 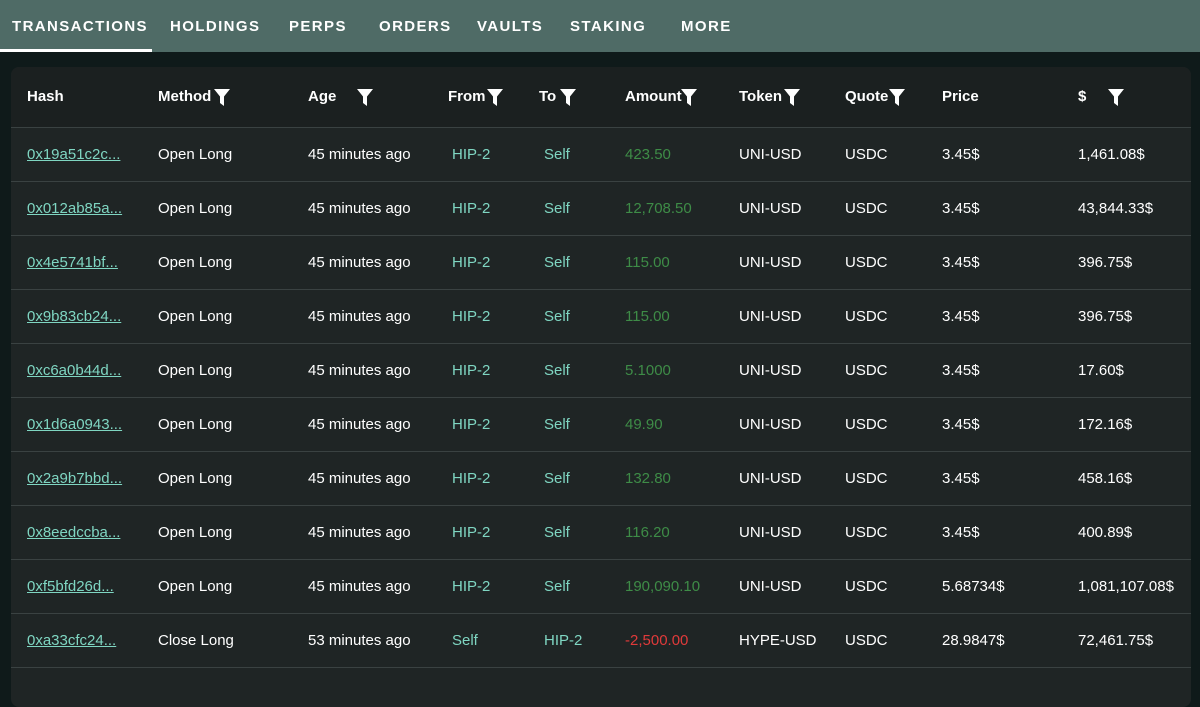 What do you see at coordinates (1105, 532) in the screenshot?
I see `usd-value-cell: 400.89$` at bounding box center [1105, 532].